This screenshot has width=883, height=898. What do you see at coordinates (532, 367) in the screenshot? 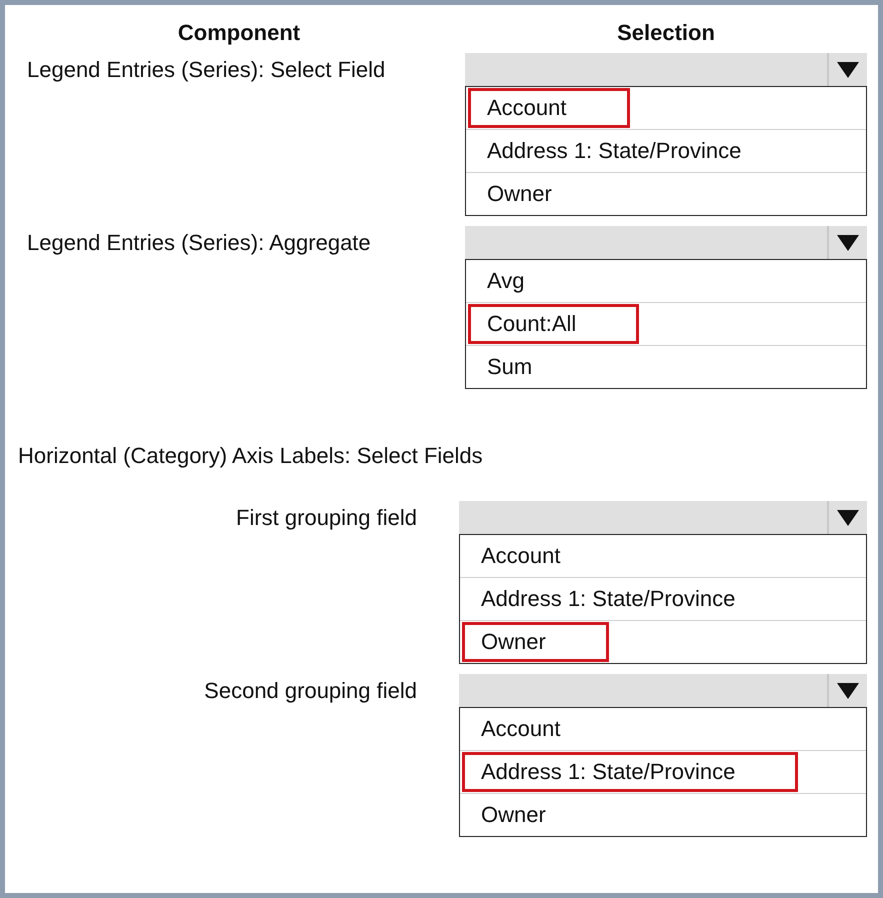
I see `list-option: Sum` at bounding box center [532, 367].